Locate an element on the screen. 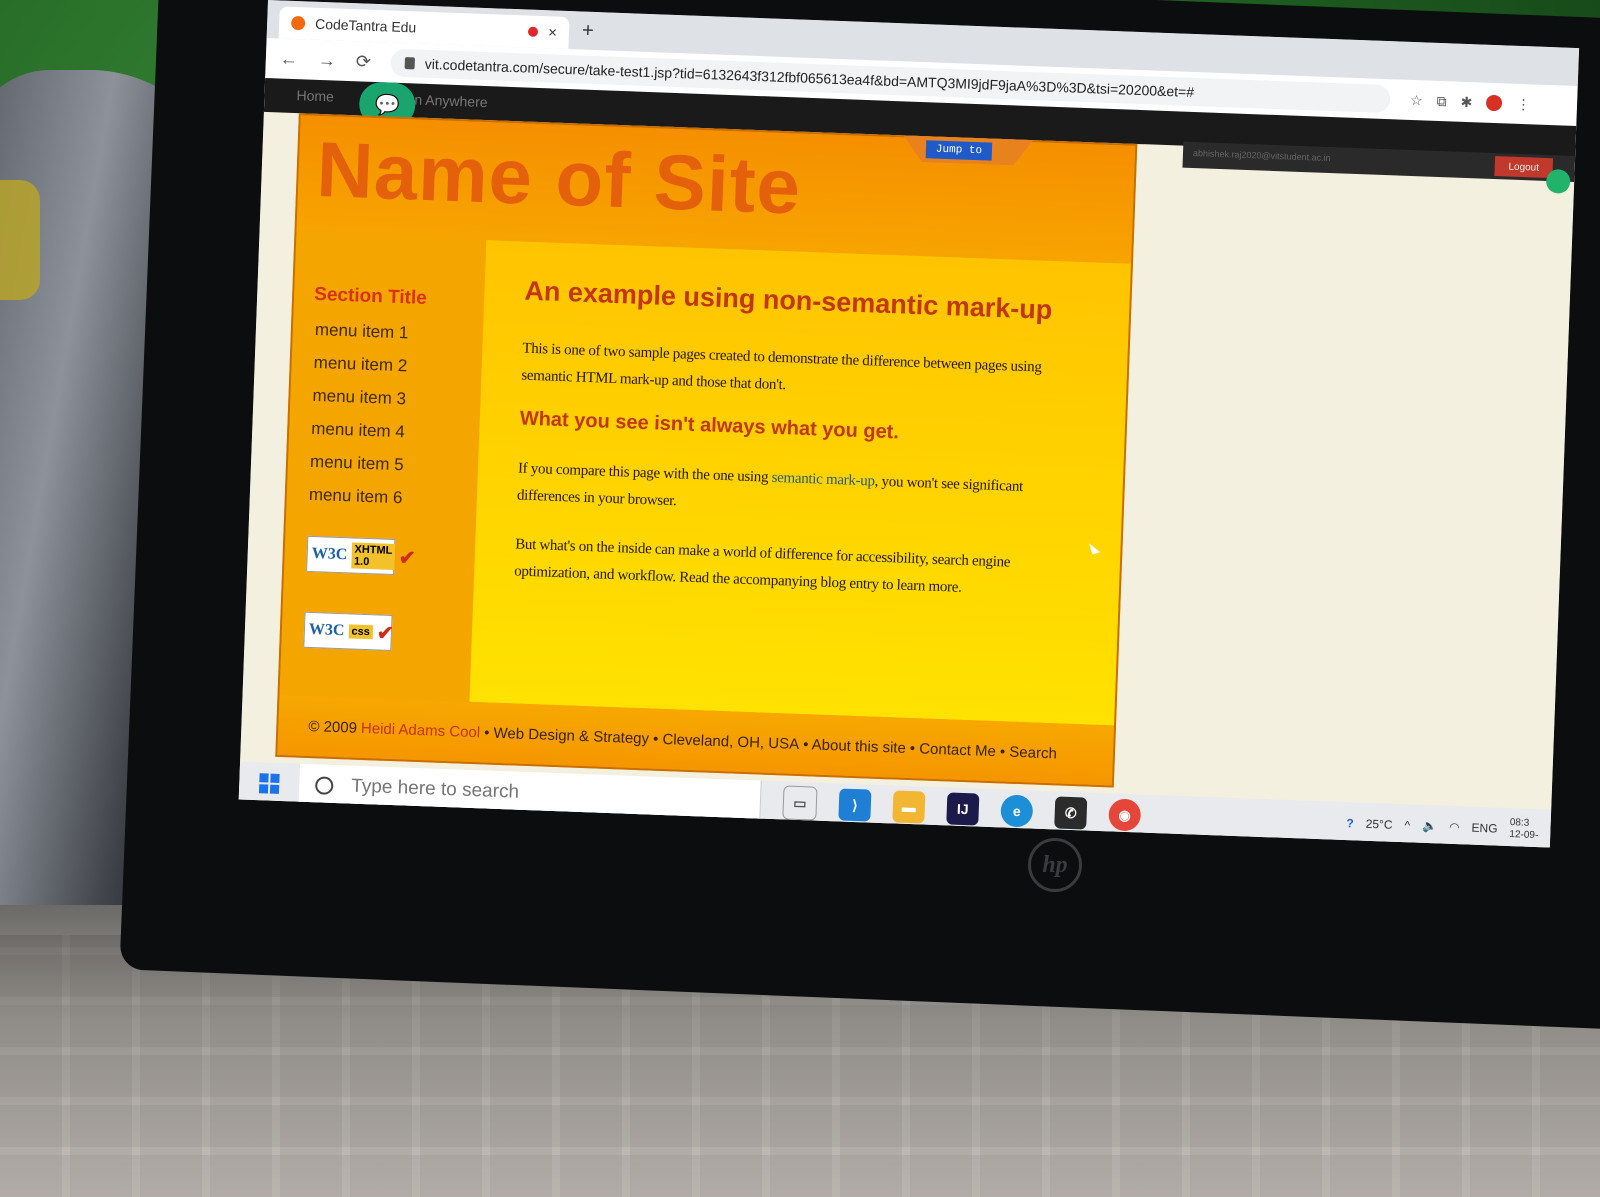 The height and width of the screenshot is (1197, 1600). language-indicator: ENG is located at coordinates (1484, 828).